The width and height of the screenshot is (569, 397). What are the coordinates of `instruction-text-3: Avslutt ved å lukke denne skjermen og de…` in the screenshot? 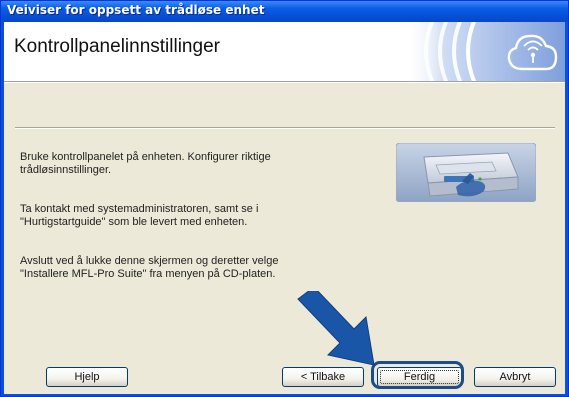 It's located at (149, 267).